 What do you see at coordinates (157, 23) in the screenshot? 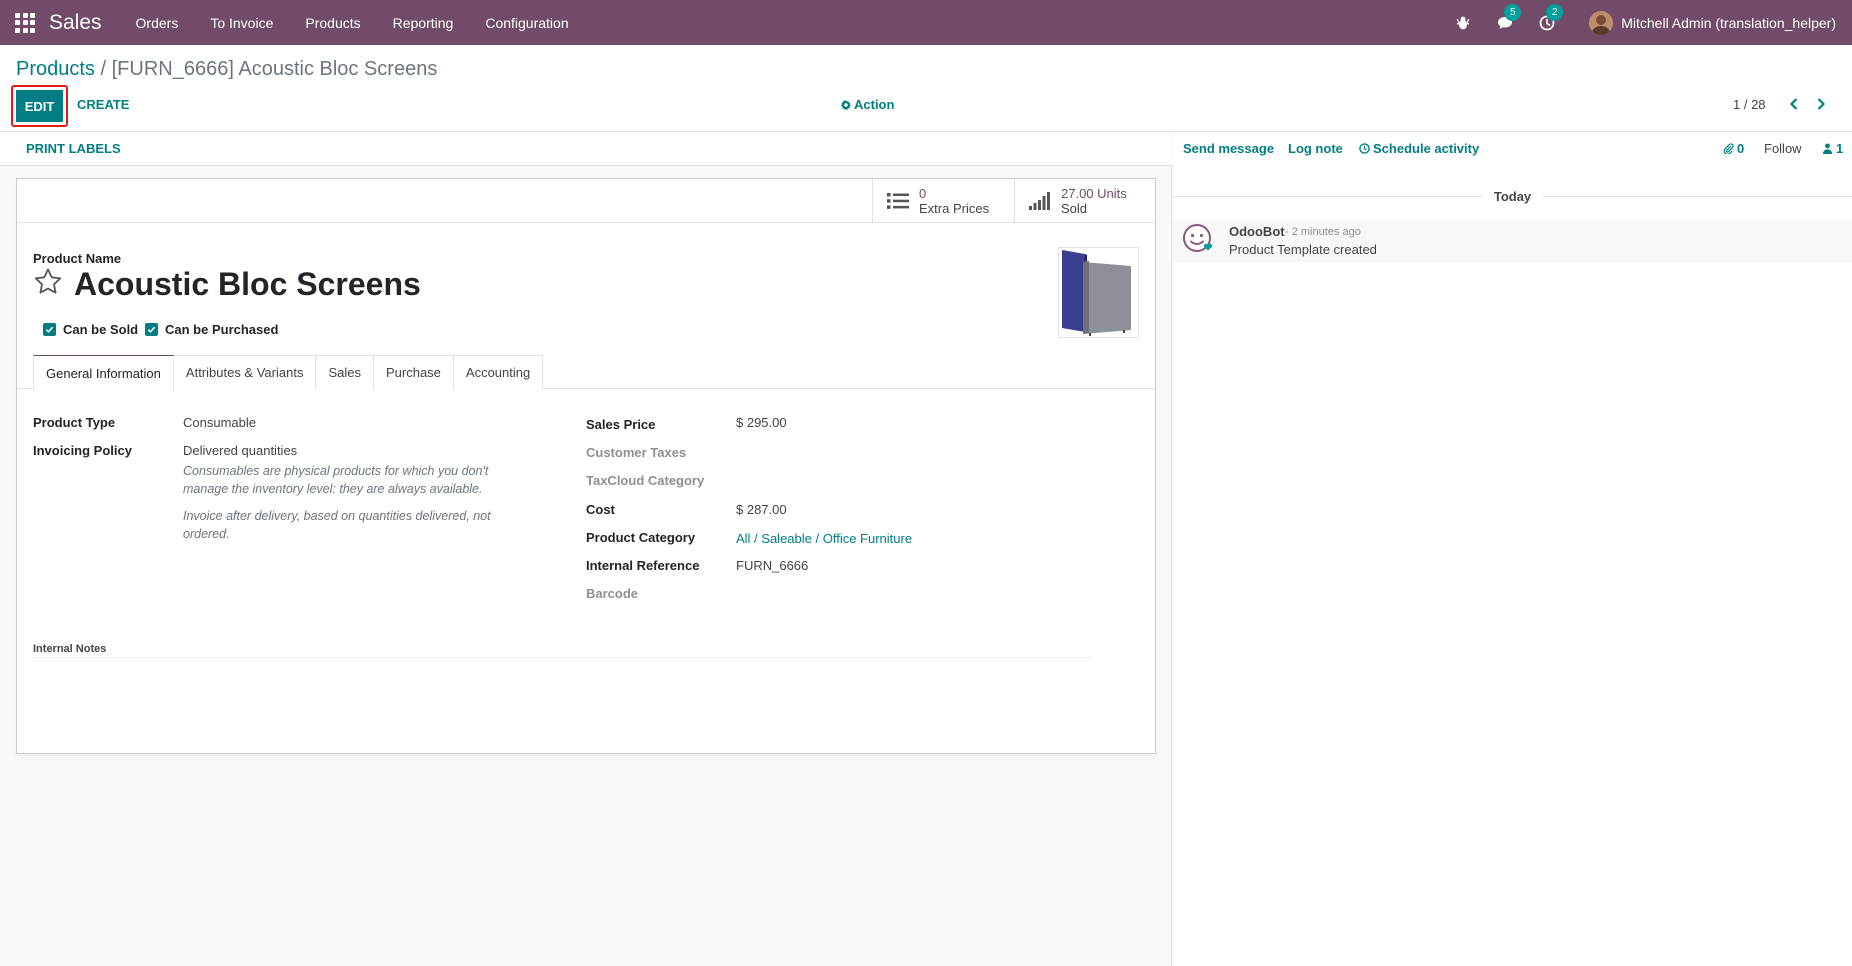
I see `menu-orders: Orders` at bounding box center [157, 23].